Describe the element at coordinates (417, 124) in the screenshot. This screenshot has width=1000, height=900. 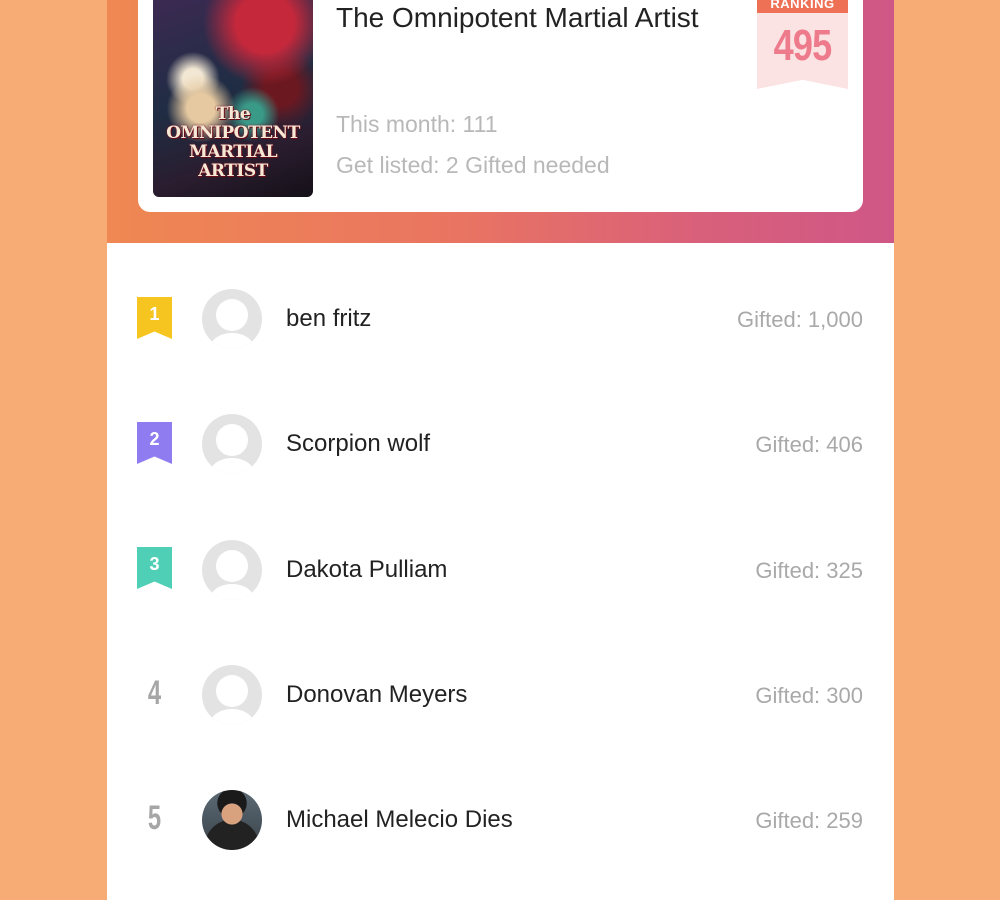
I see `this-month-count: This month: 111` at that location.